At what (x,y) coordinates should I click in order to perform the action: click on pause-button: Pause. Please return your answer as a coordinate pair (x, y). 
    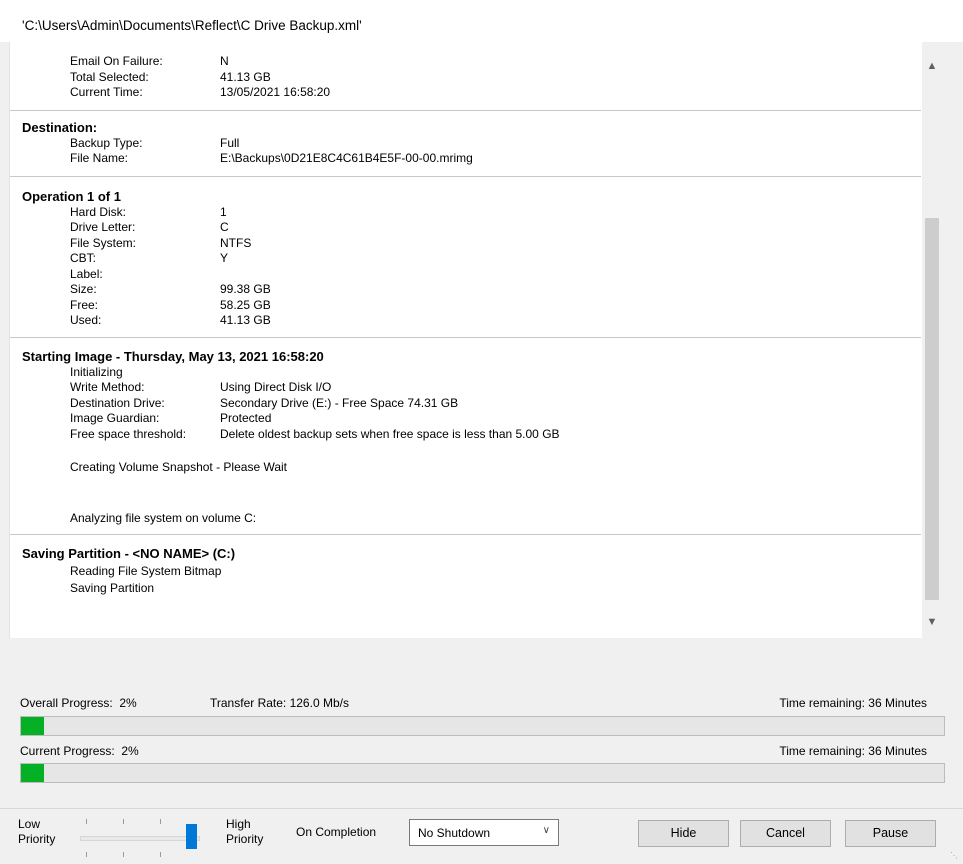
    Looking at the image, I should click on (890, 833).